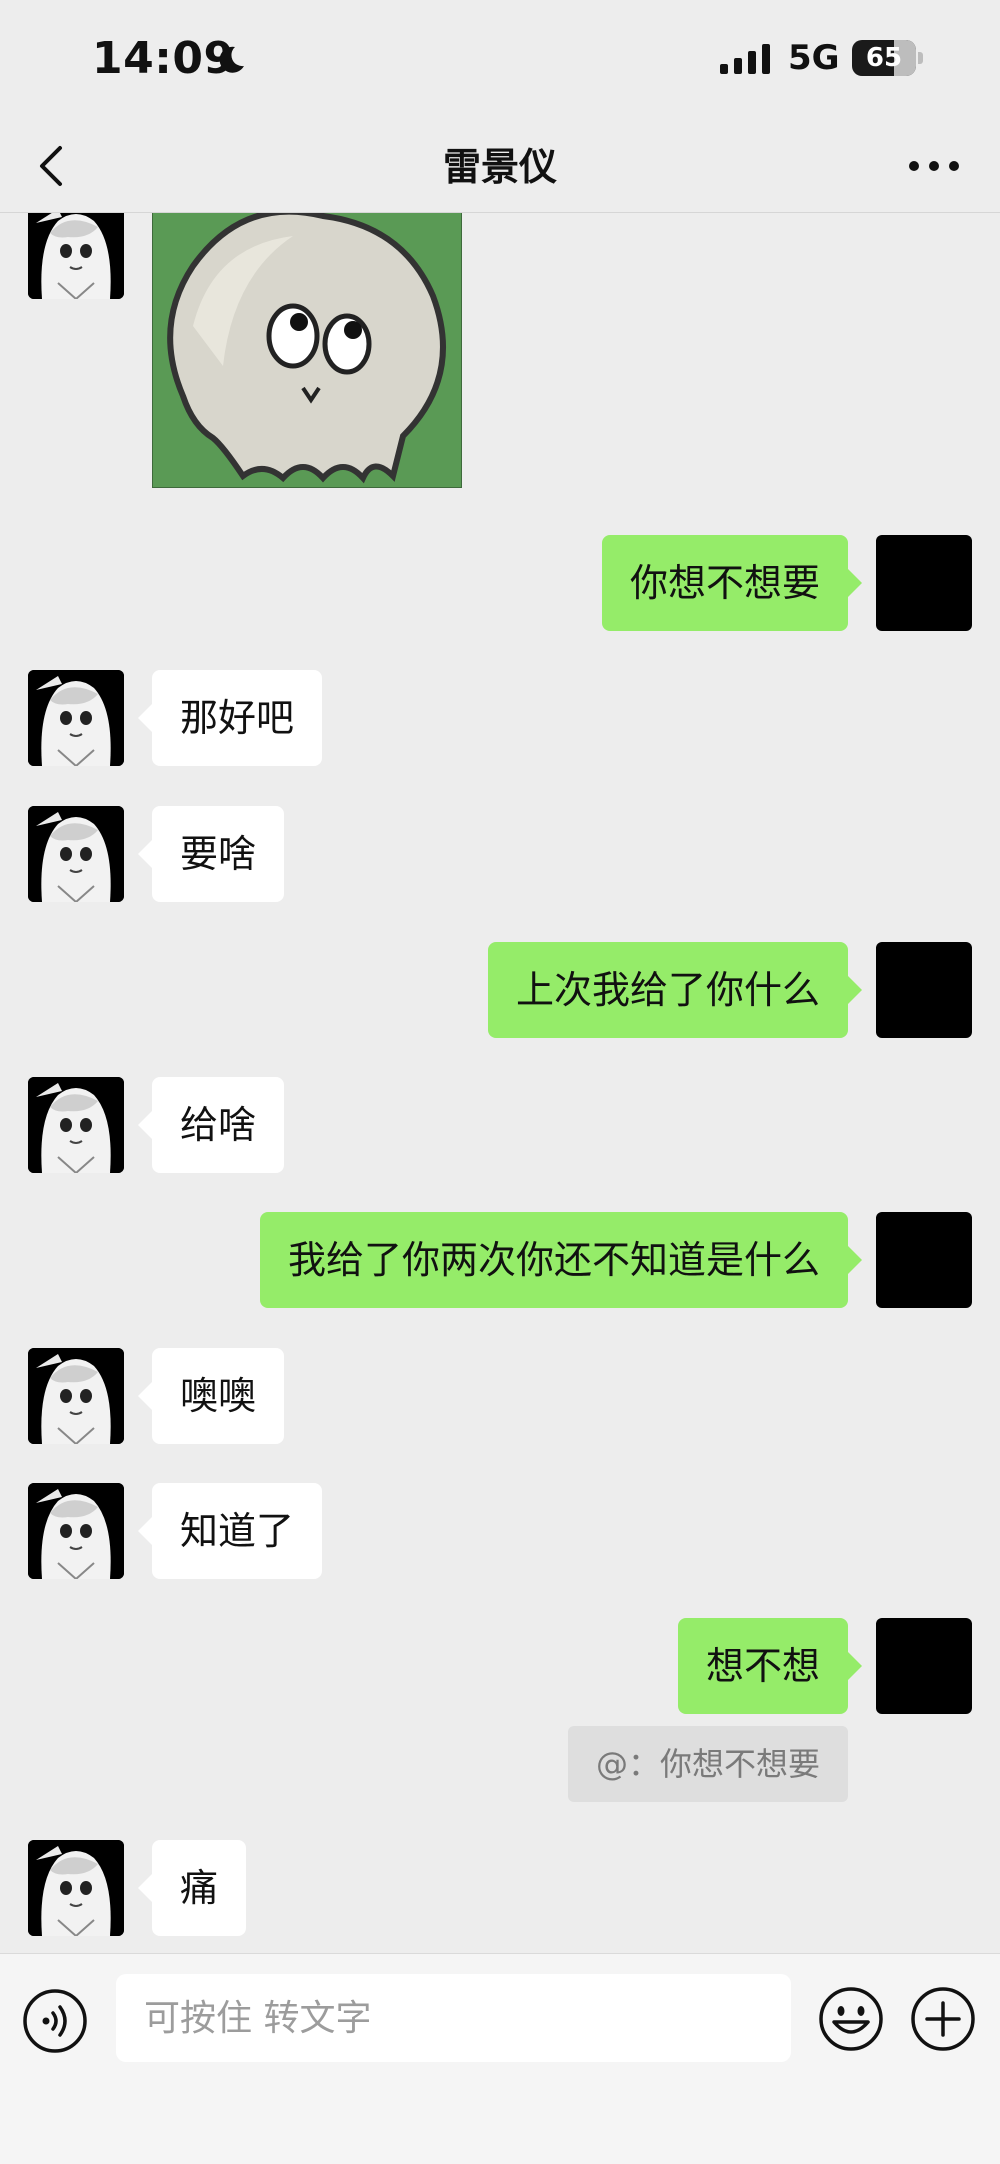  What do you see at coordinates (500, 854) in the screenshot?
I see `message-row: 要啥` at bounding box center [500, 854].